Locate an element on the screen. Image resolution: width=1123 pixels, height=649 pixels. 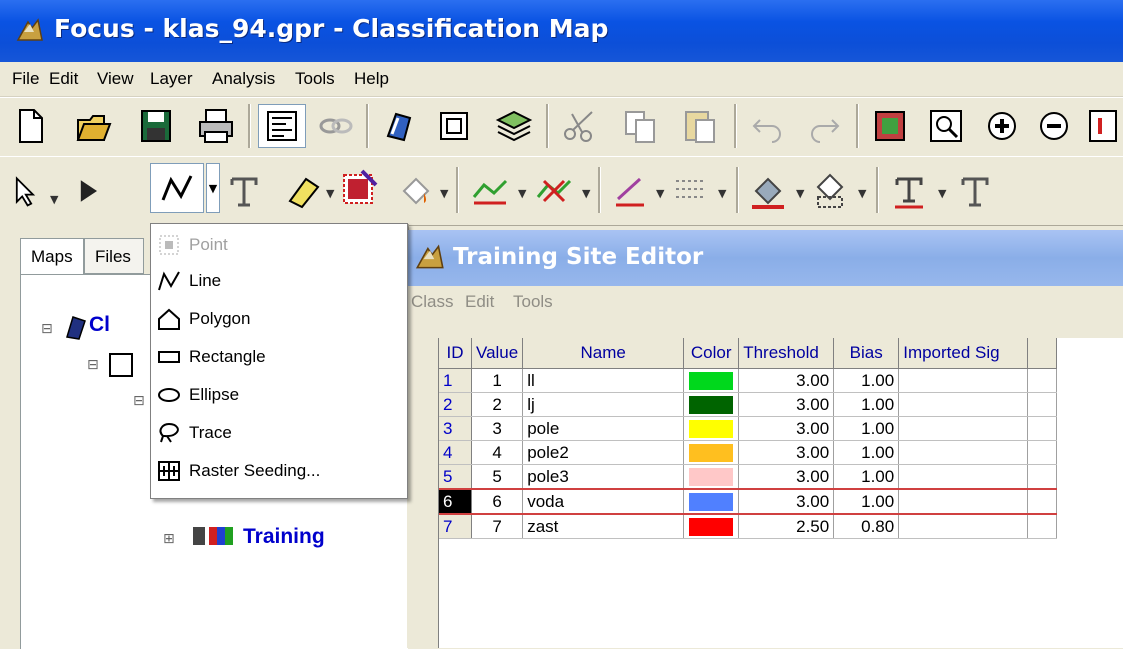
col-header-color: Color is located at coordinates (711, 353).